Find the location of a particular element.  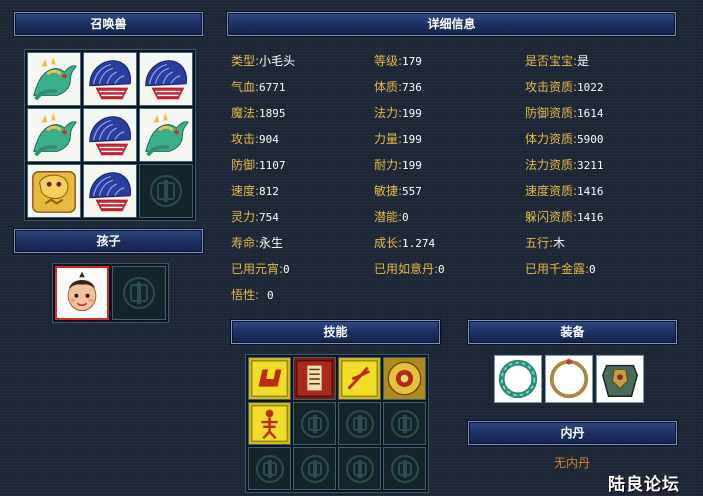

equipment-slot-collar is located at coordinates (518, 379).